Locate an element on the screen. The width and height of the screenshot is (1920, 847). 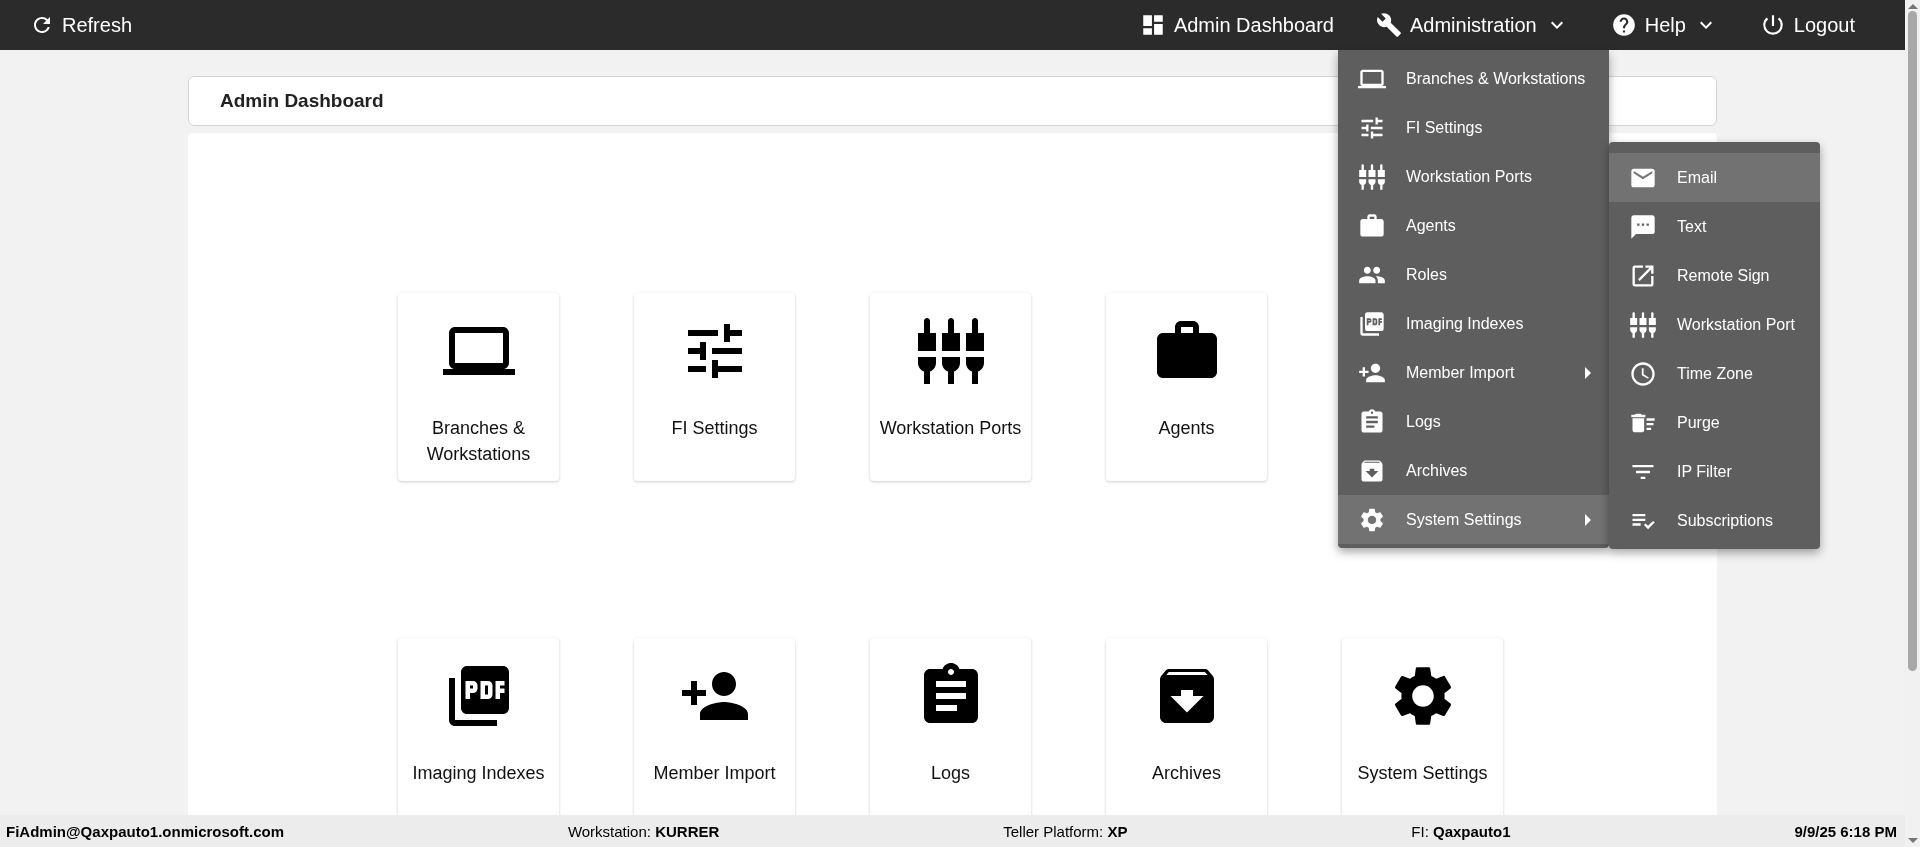
dashboard-tile: System Settings is located at coordinates (1422, 726).